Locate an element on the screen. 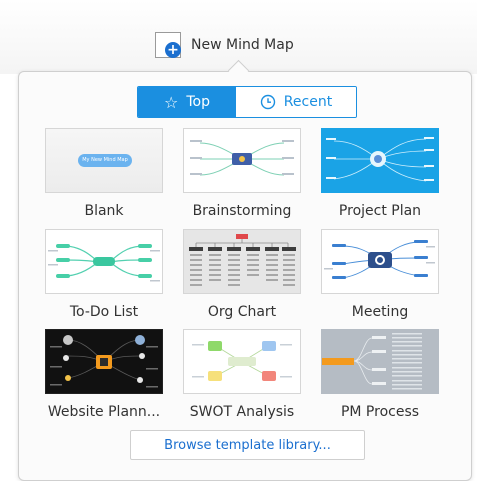 This screenshot has width=477, height=481. template-name: PM Process is located at coordinates (380, 412).